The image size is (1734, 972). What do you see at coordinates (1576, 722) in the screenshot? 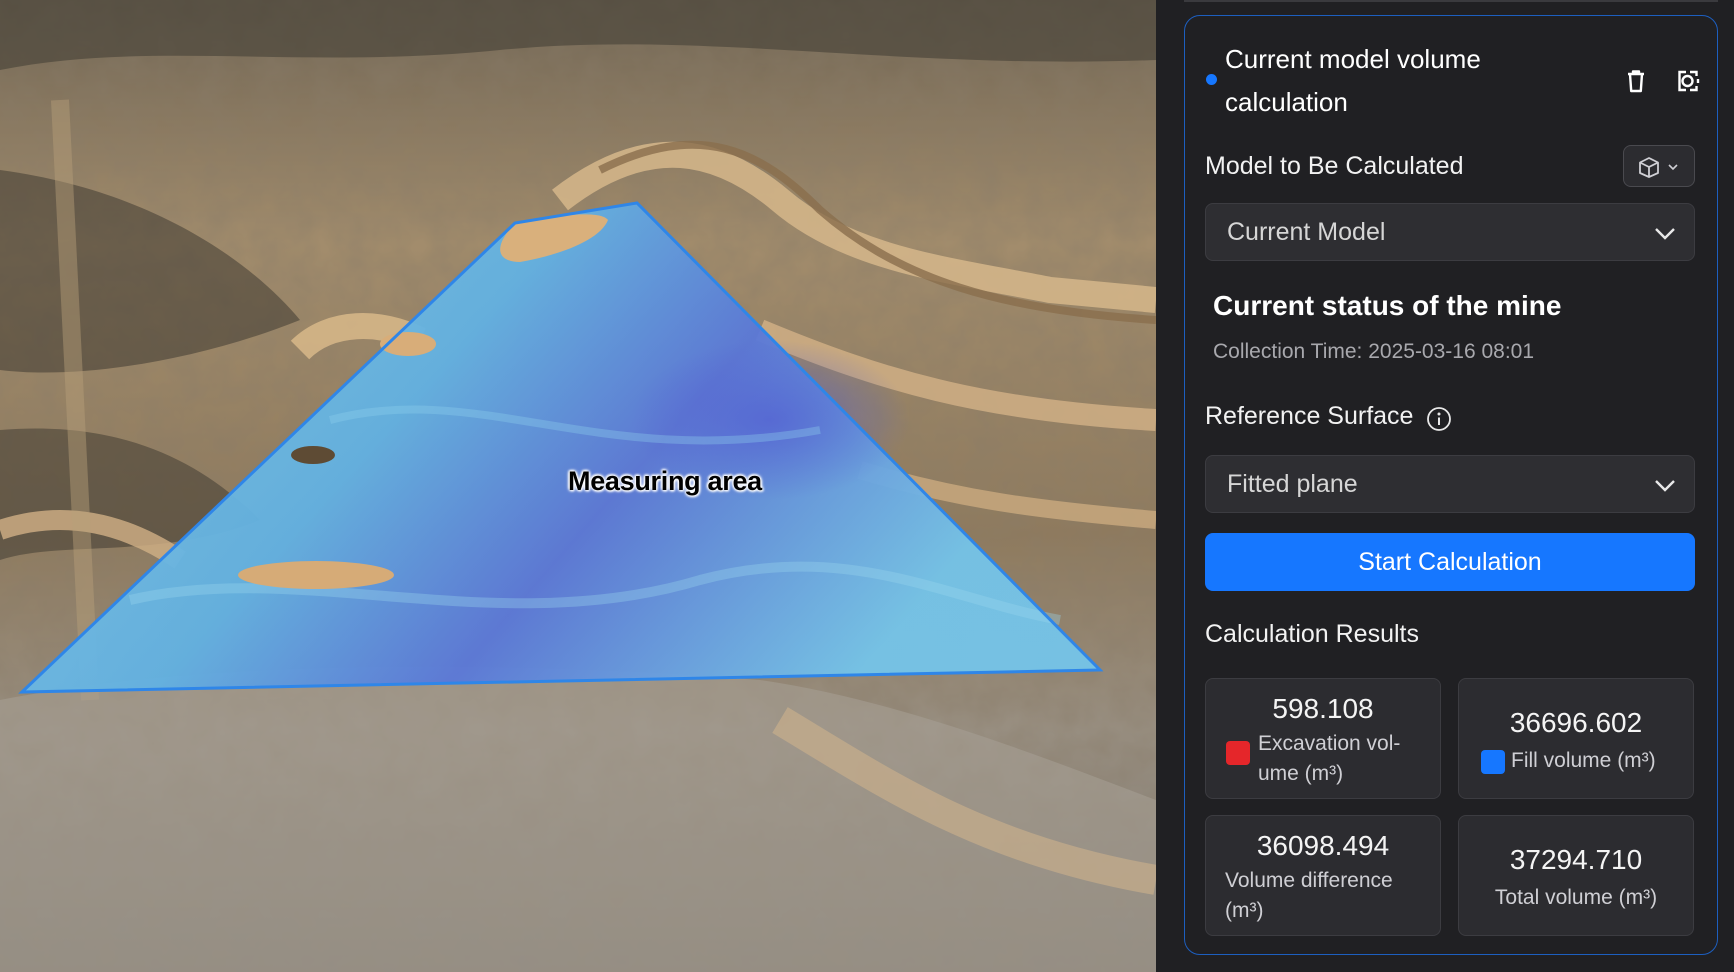
I see `fill-value: 36696.602` at bounding box center [1576, 722].